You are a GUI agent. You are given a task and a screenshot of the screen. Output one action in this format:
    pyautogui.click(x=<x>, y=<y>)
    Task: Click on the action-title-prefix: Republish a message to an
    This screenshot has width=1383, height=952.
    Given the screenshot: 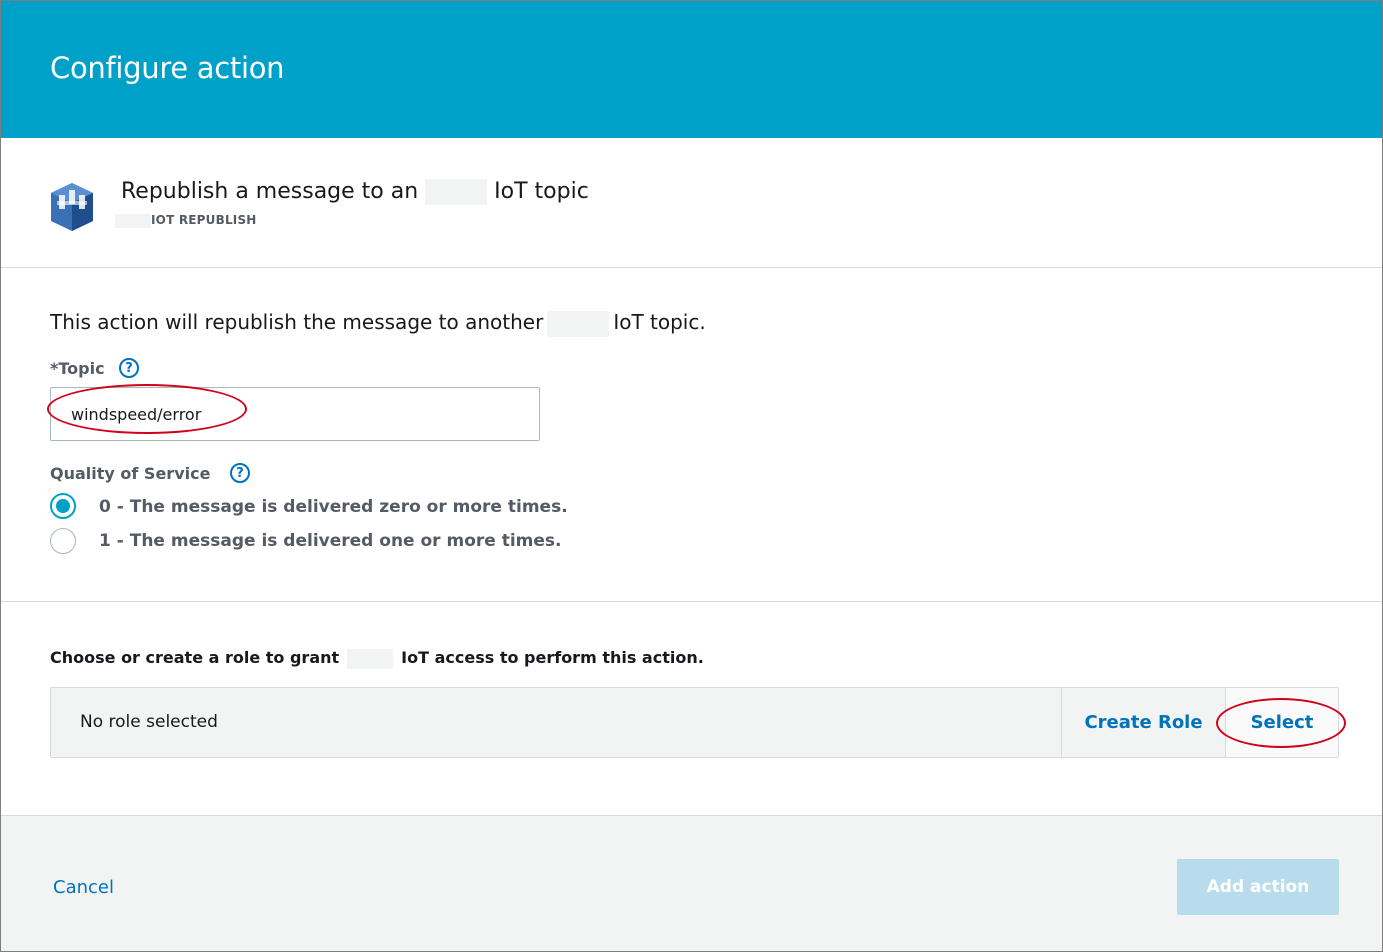 What is the action you would take?
    pyautogui.click(x=270, y=191)
    